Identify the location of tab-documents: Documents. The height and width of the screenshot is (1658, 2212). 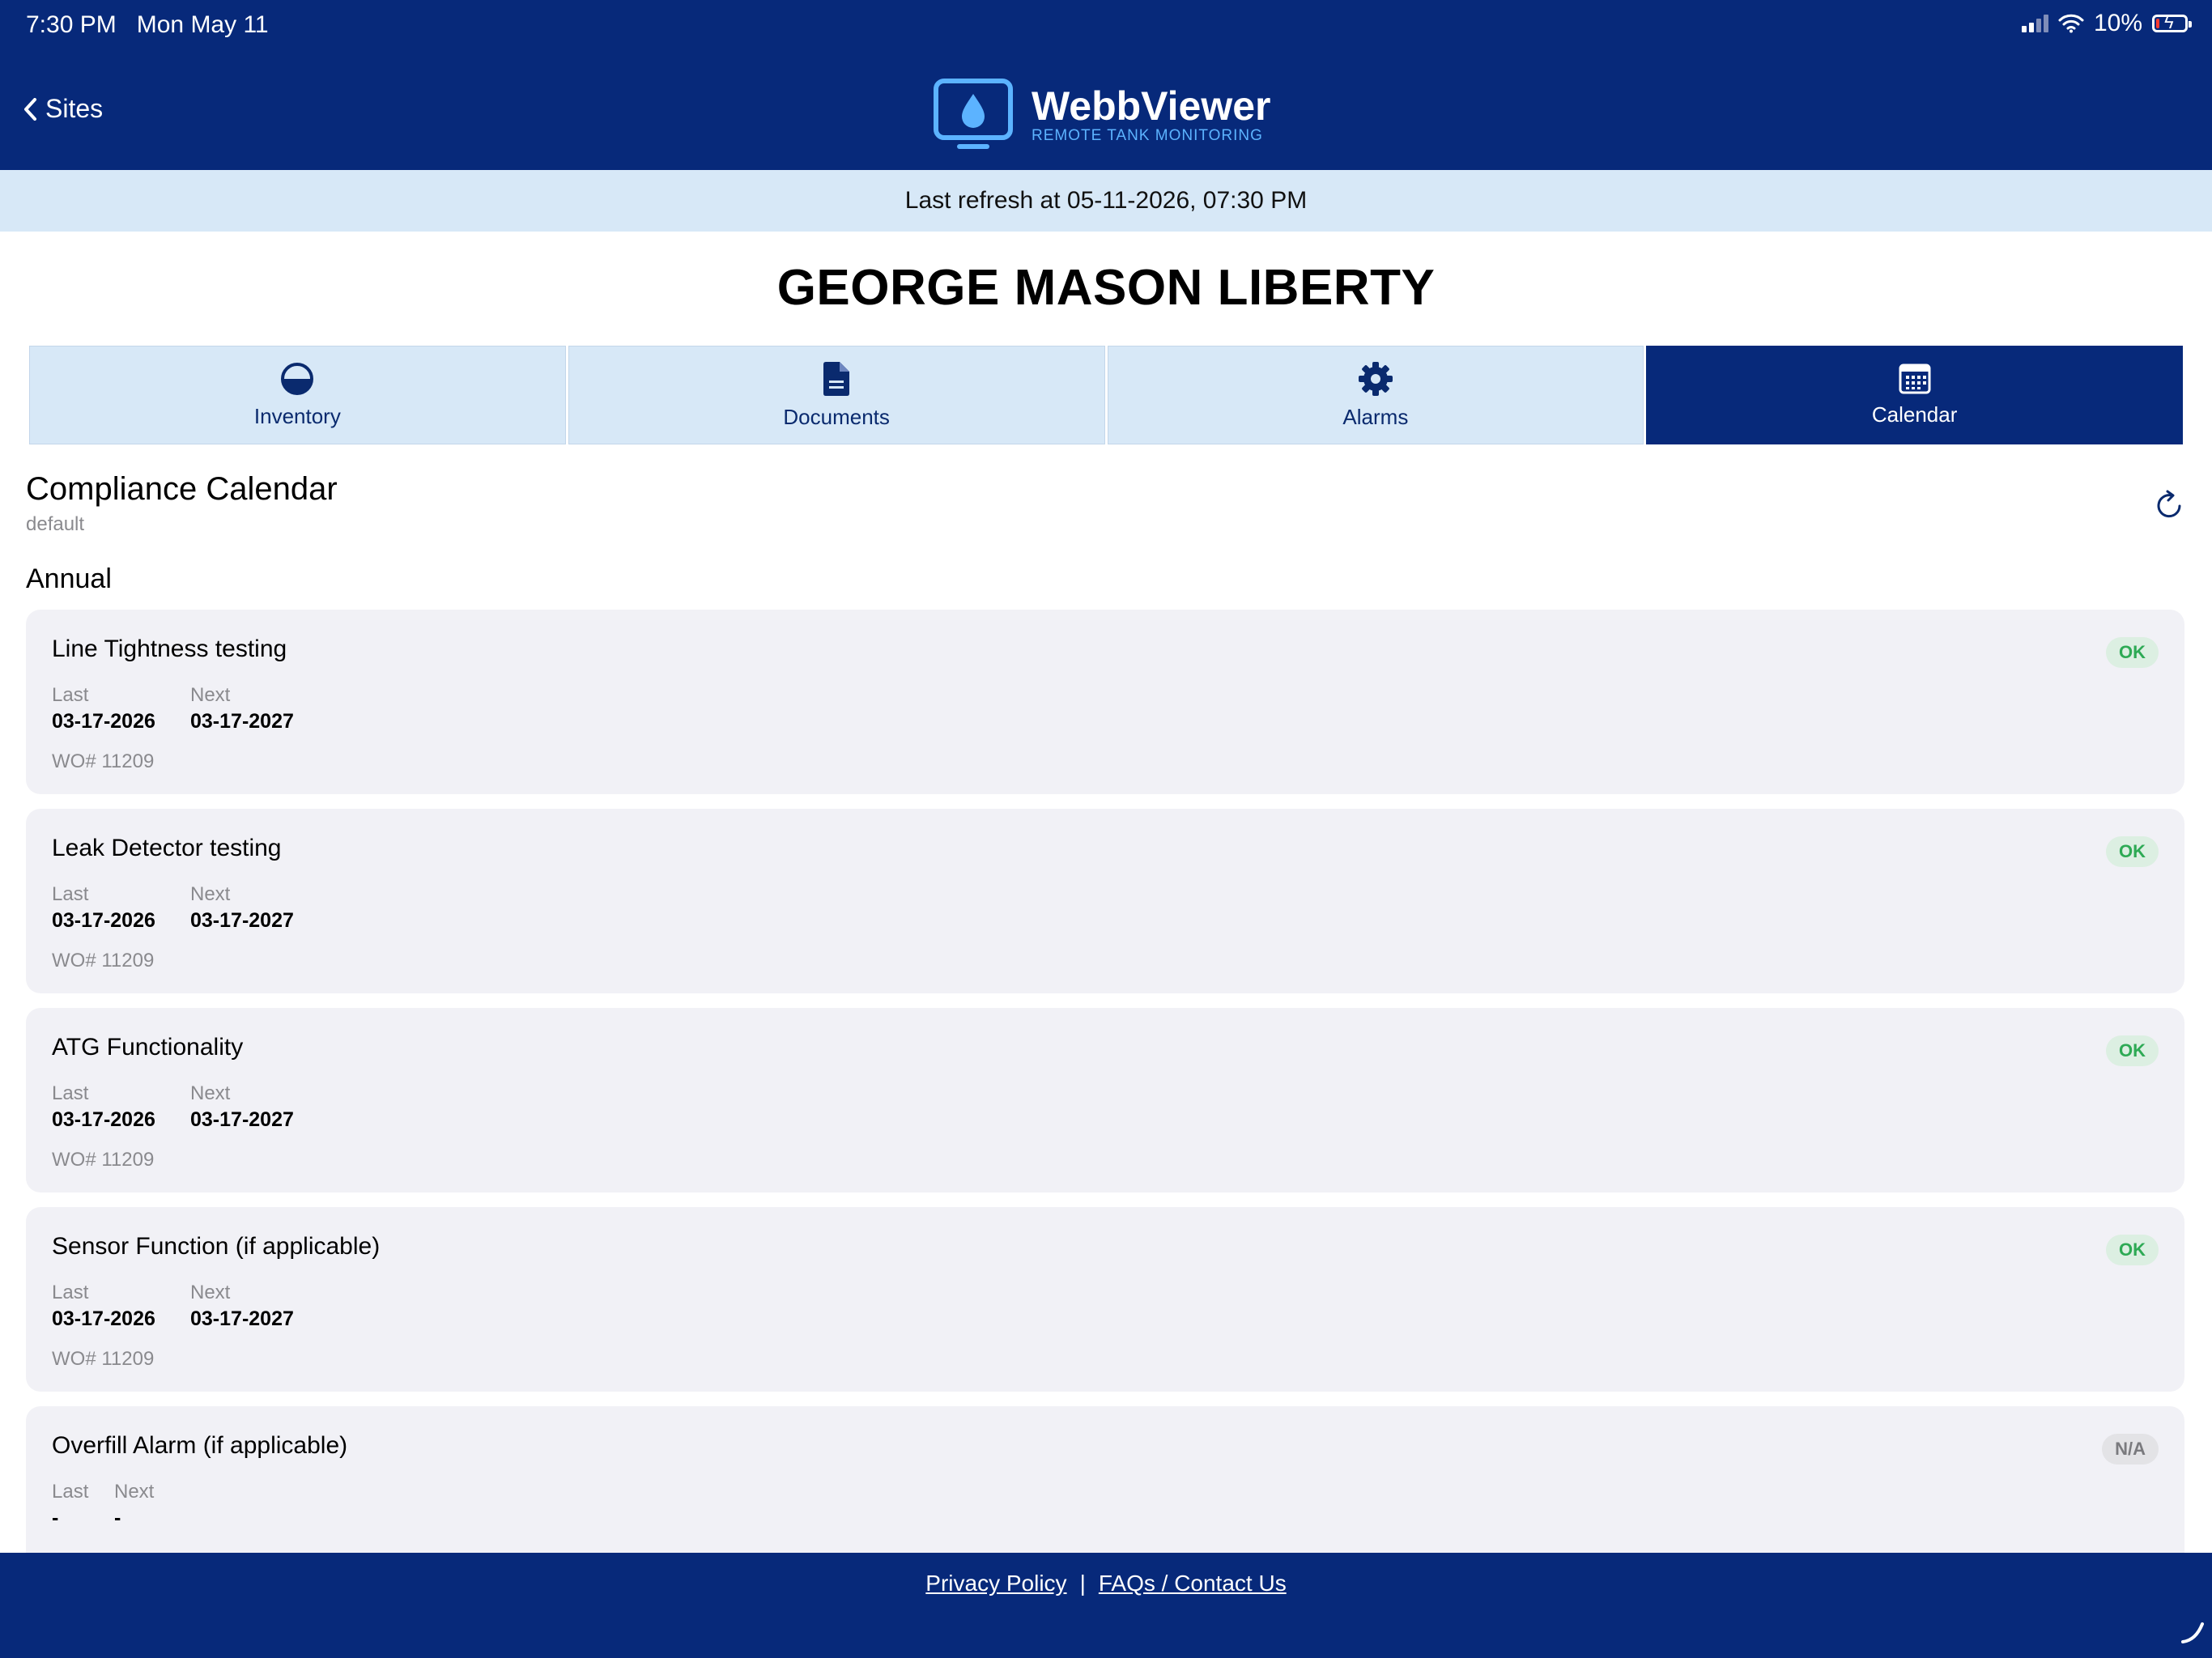
(836, 395).